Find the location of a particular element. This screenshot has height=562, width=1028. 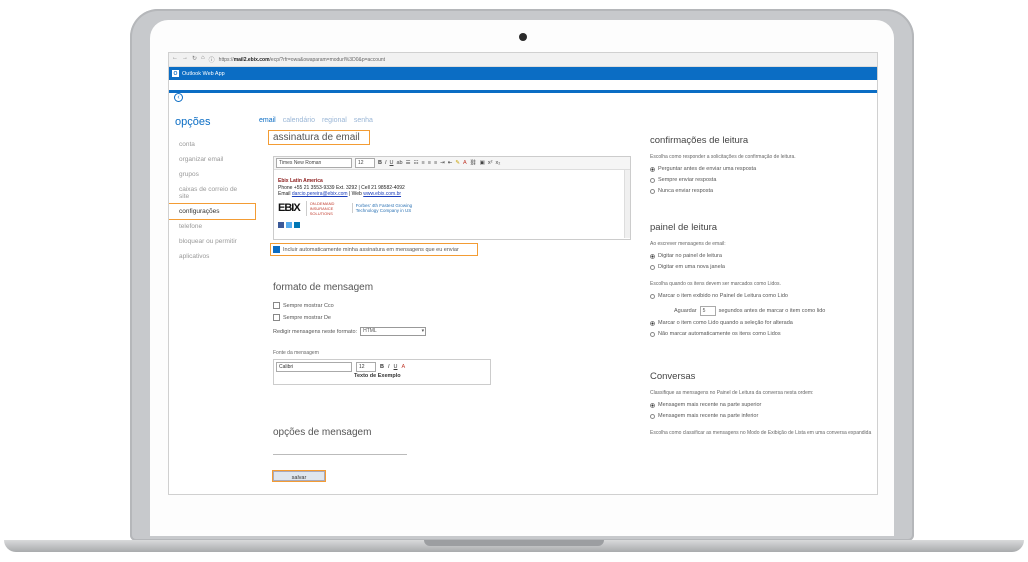

newest-top: Mensagem mais recente na parte superior is located at coordinates (705, 405).